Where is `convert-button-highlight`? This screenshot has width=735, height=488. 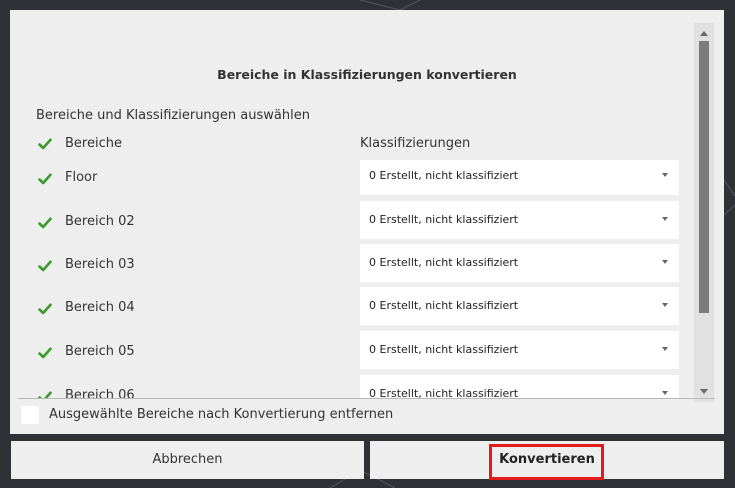 convert-button-highlight is located at coordinates (546, 462).